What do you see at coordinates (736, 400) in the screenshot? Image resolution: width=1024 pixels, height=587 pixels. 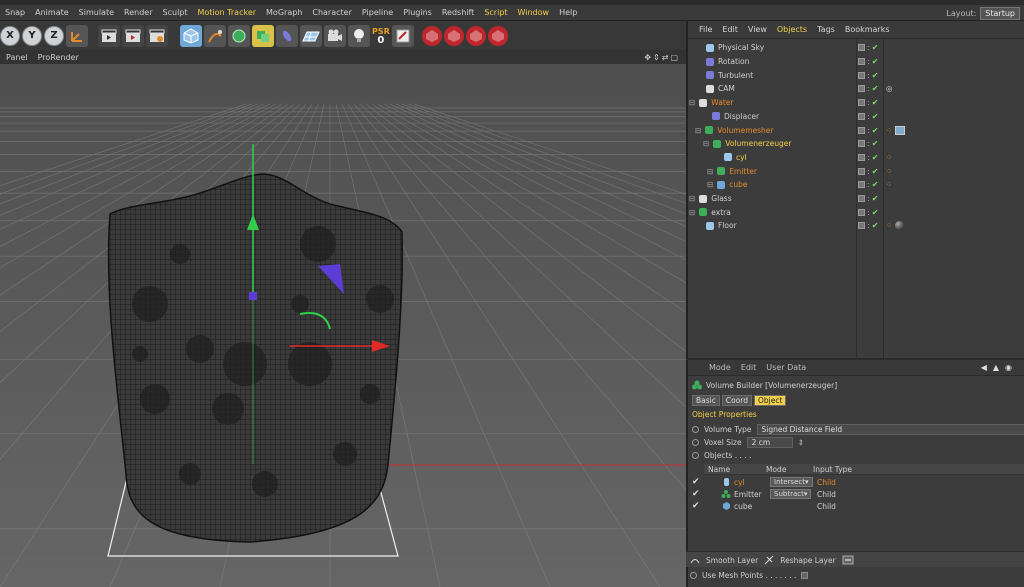 I see `tab-coord: Coord` at bounding box center [736, 400].